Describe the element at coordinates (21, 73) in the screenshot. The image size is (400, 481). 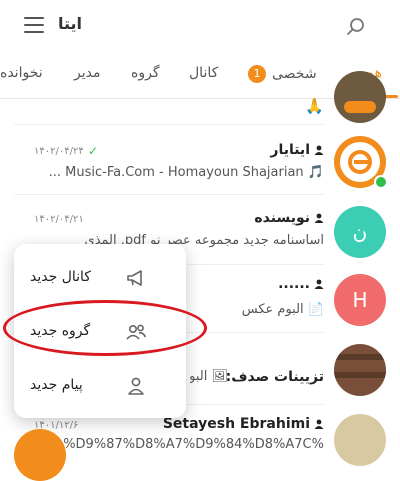
I see `tab-unread: نخوانده` at that location.